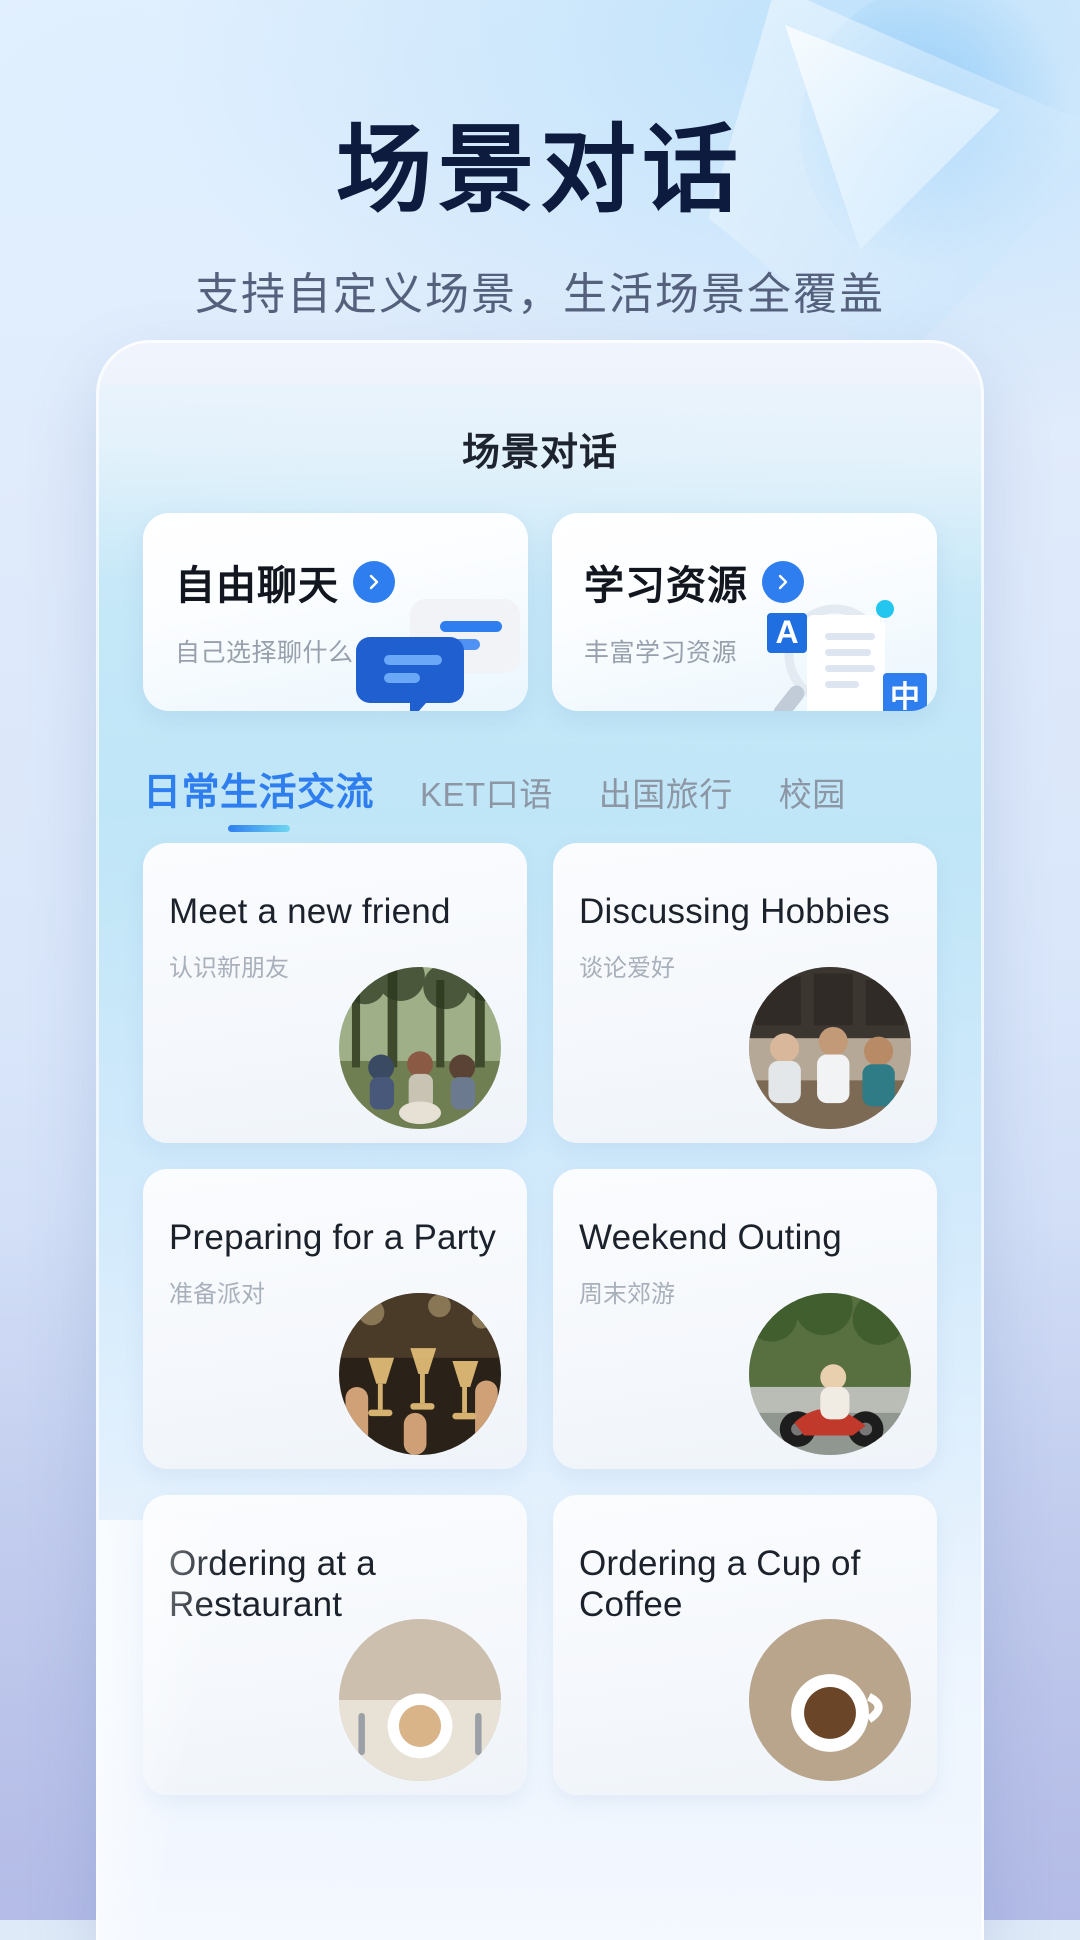 This screenshot has height=1940, width=1080. Describe the element at coordinates (812, 801) in the screenshot. I see `tab-campus: 校园` at that location.